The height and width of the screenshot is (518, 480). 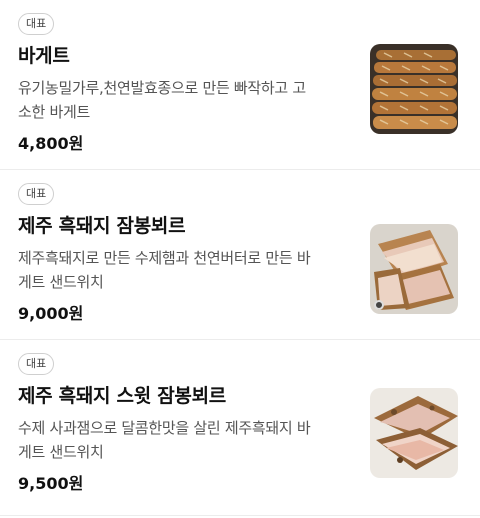 I want to click on item-name: 제주 흑돼지 스윗 잠봉뵈르, so click(x=122, y=396).